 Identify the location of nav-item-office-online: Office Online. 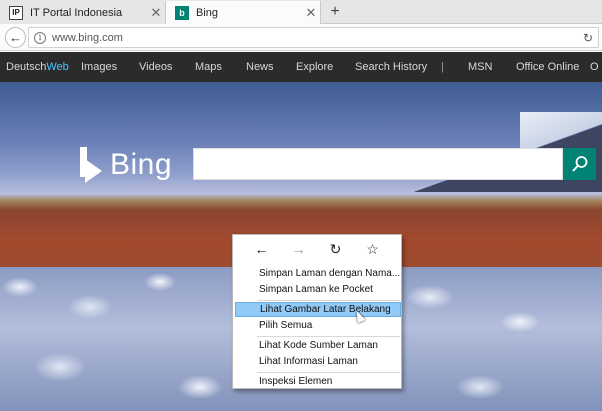
(547, 67).